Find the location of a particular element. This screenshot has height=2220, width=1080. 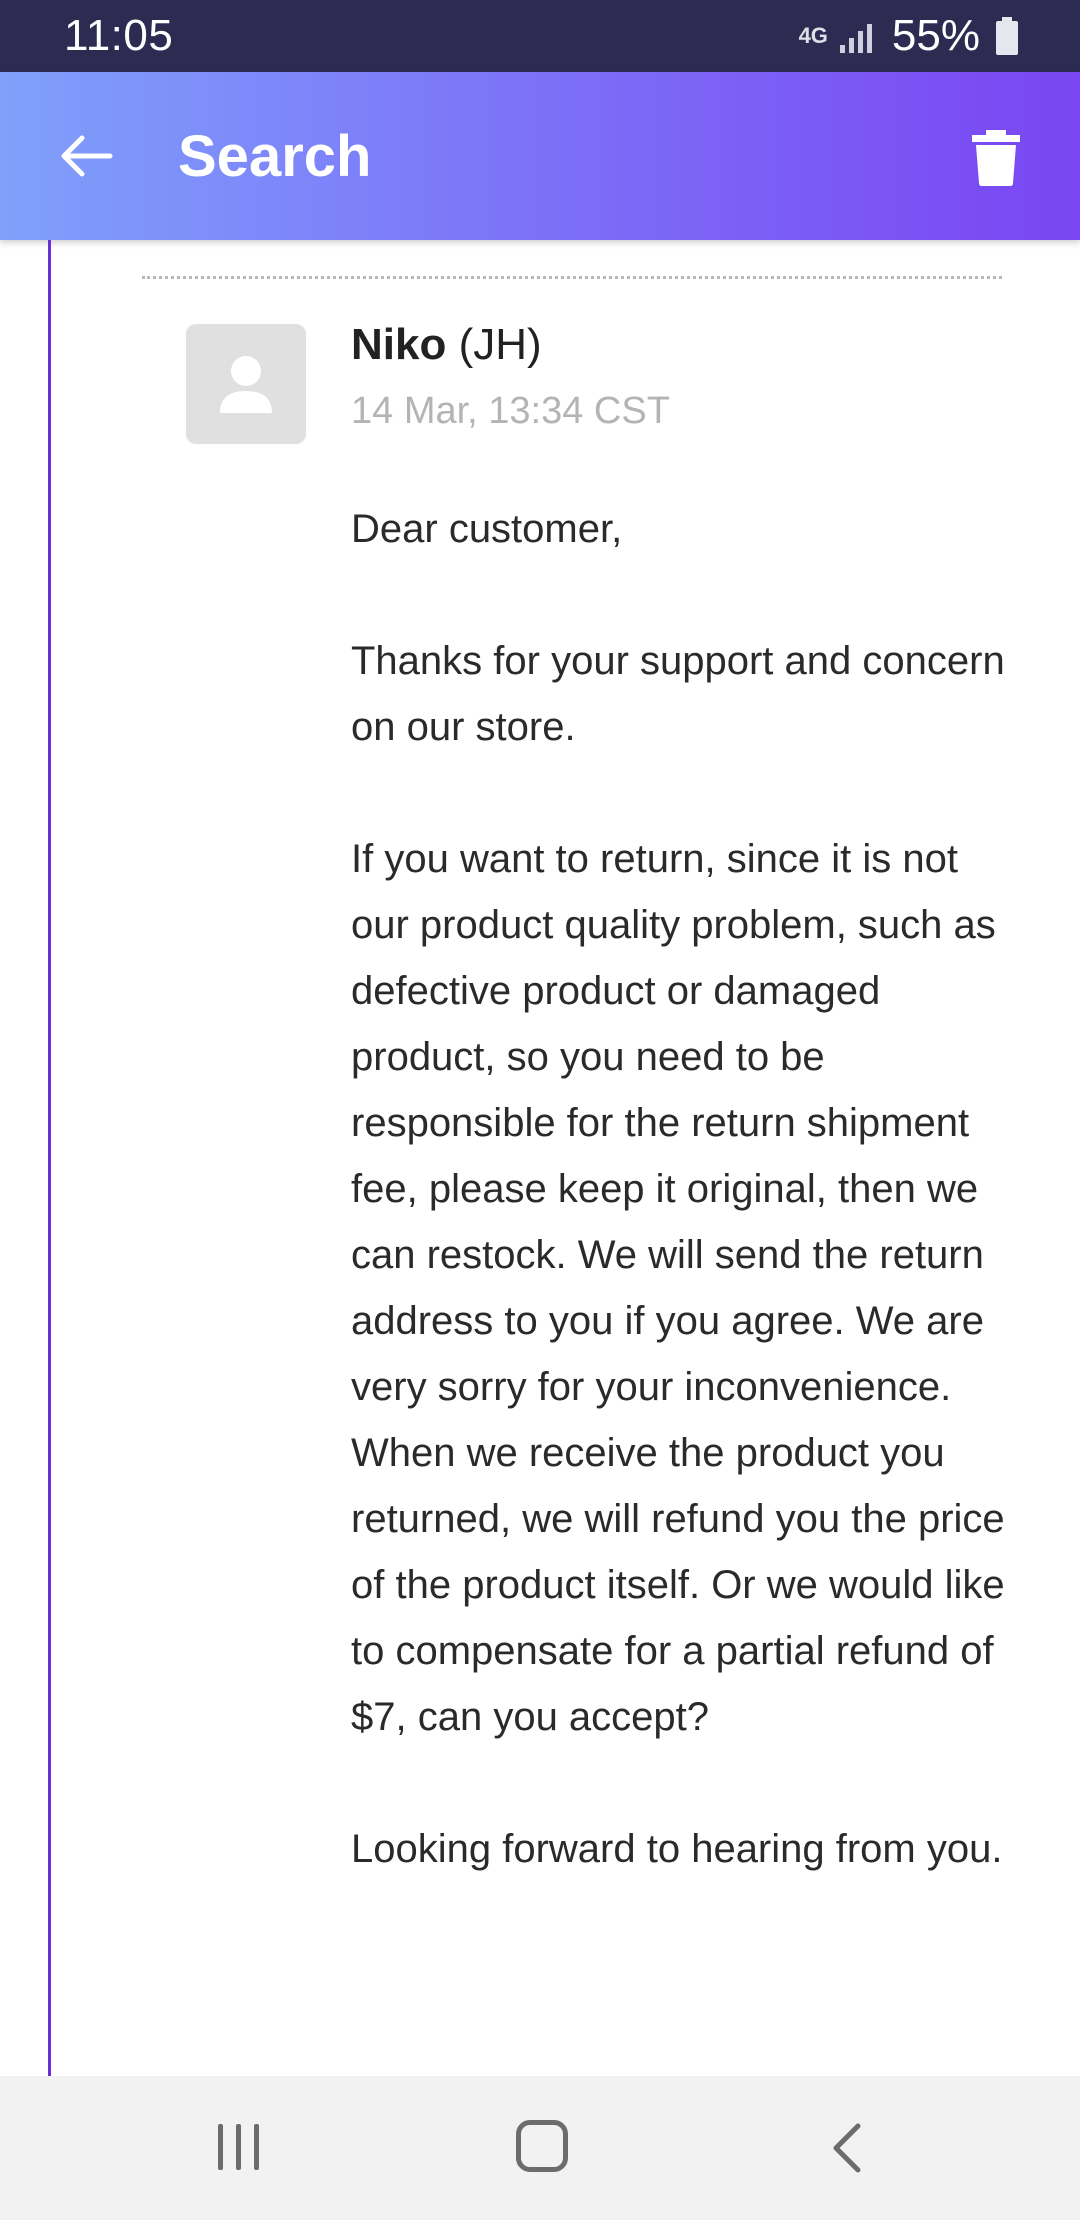

network-type-icon: 4G is located at coordinates (813, 35).